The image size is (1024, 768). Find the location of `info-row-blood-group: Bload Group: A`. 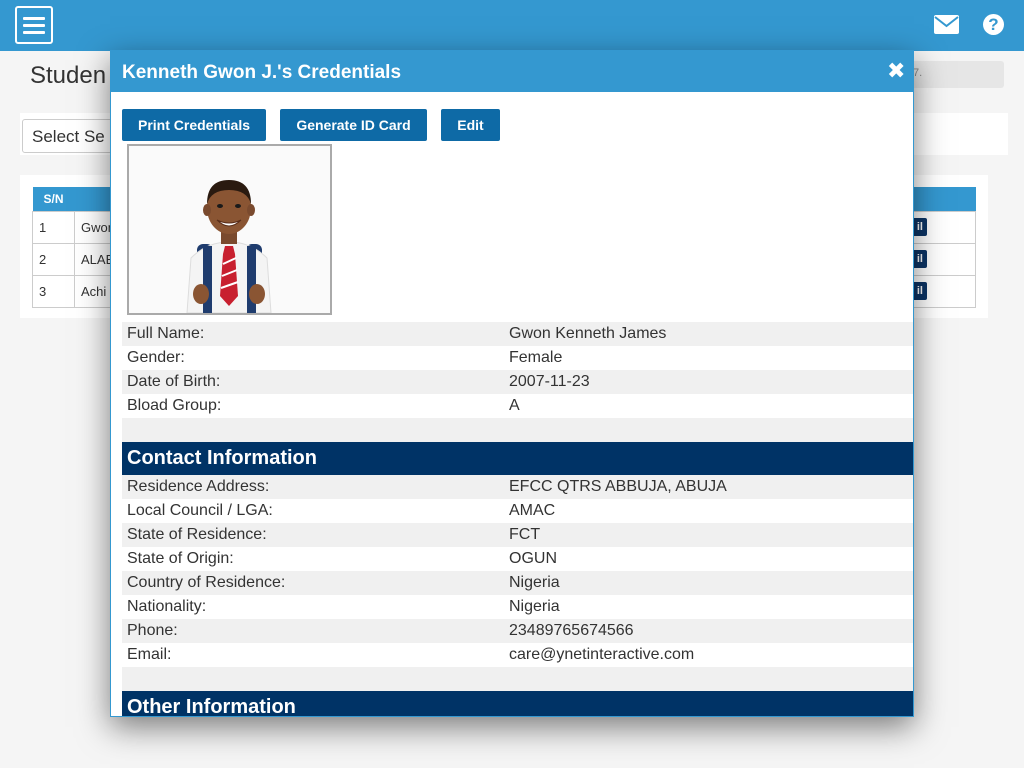

info-row-blood-group: Bload Group: A is located at coordinates (517, 406).